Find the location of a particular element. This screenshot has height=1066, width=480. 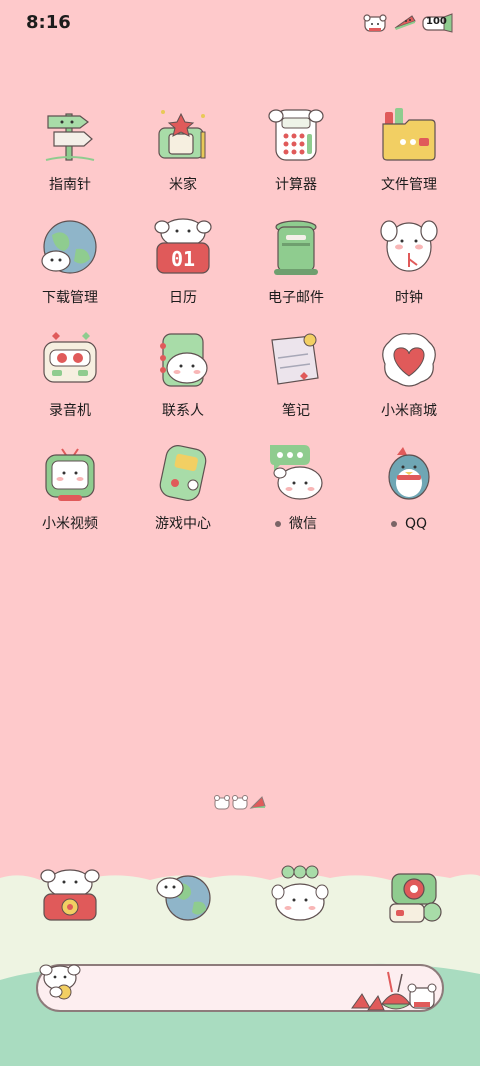

app-label: 下载管理 is located at coordinates (70, 298).